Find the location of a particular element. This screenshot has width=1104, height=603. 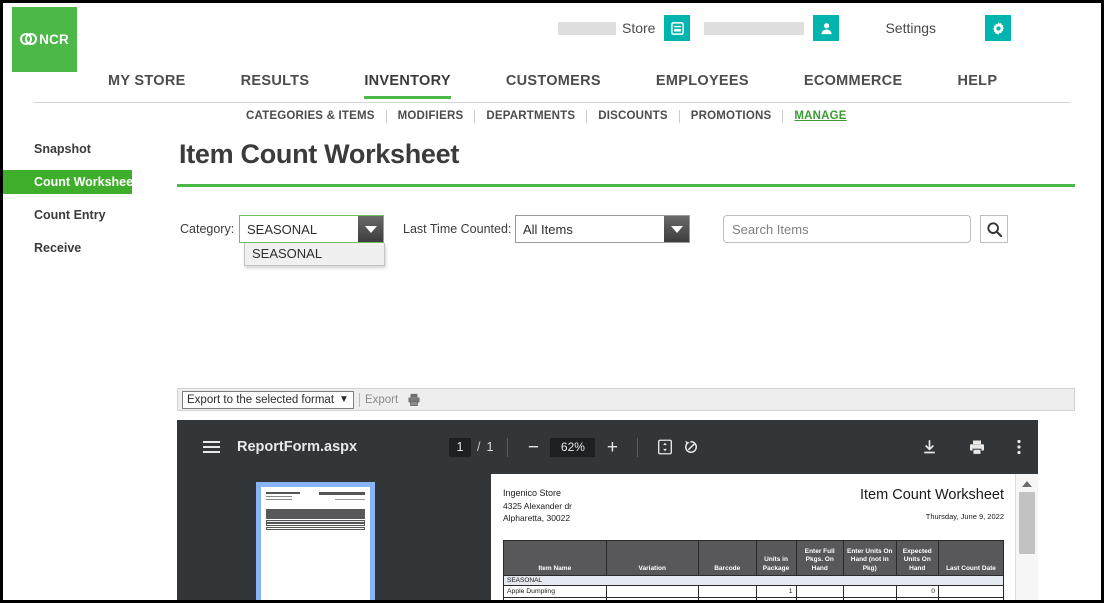

cell-full-pkgs-on-hand is located at coordinates (819, 591).